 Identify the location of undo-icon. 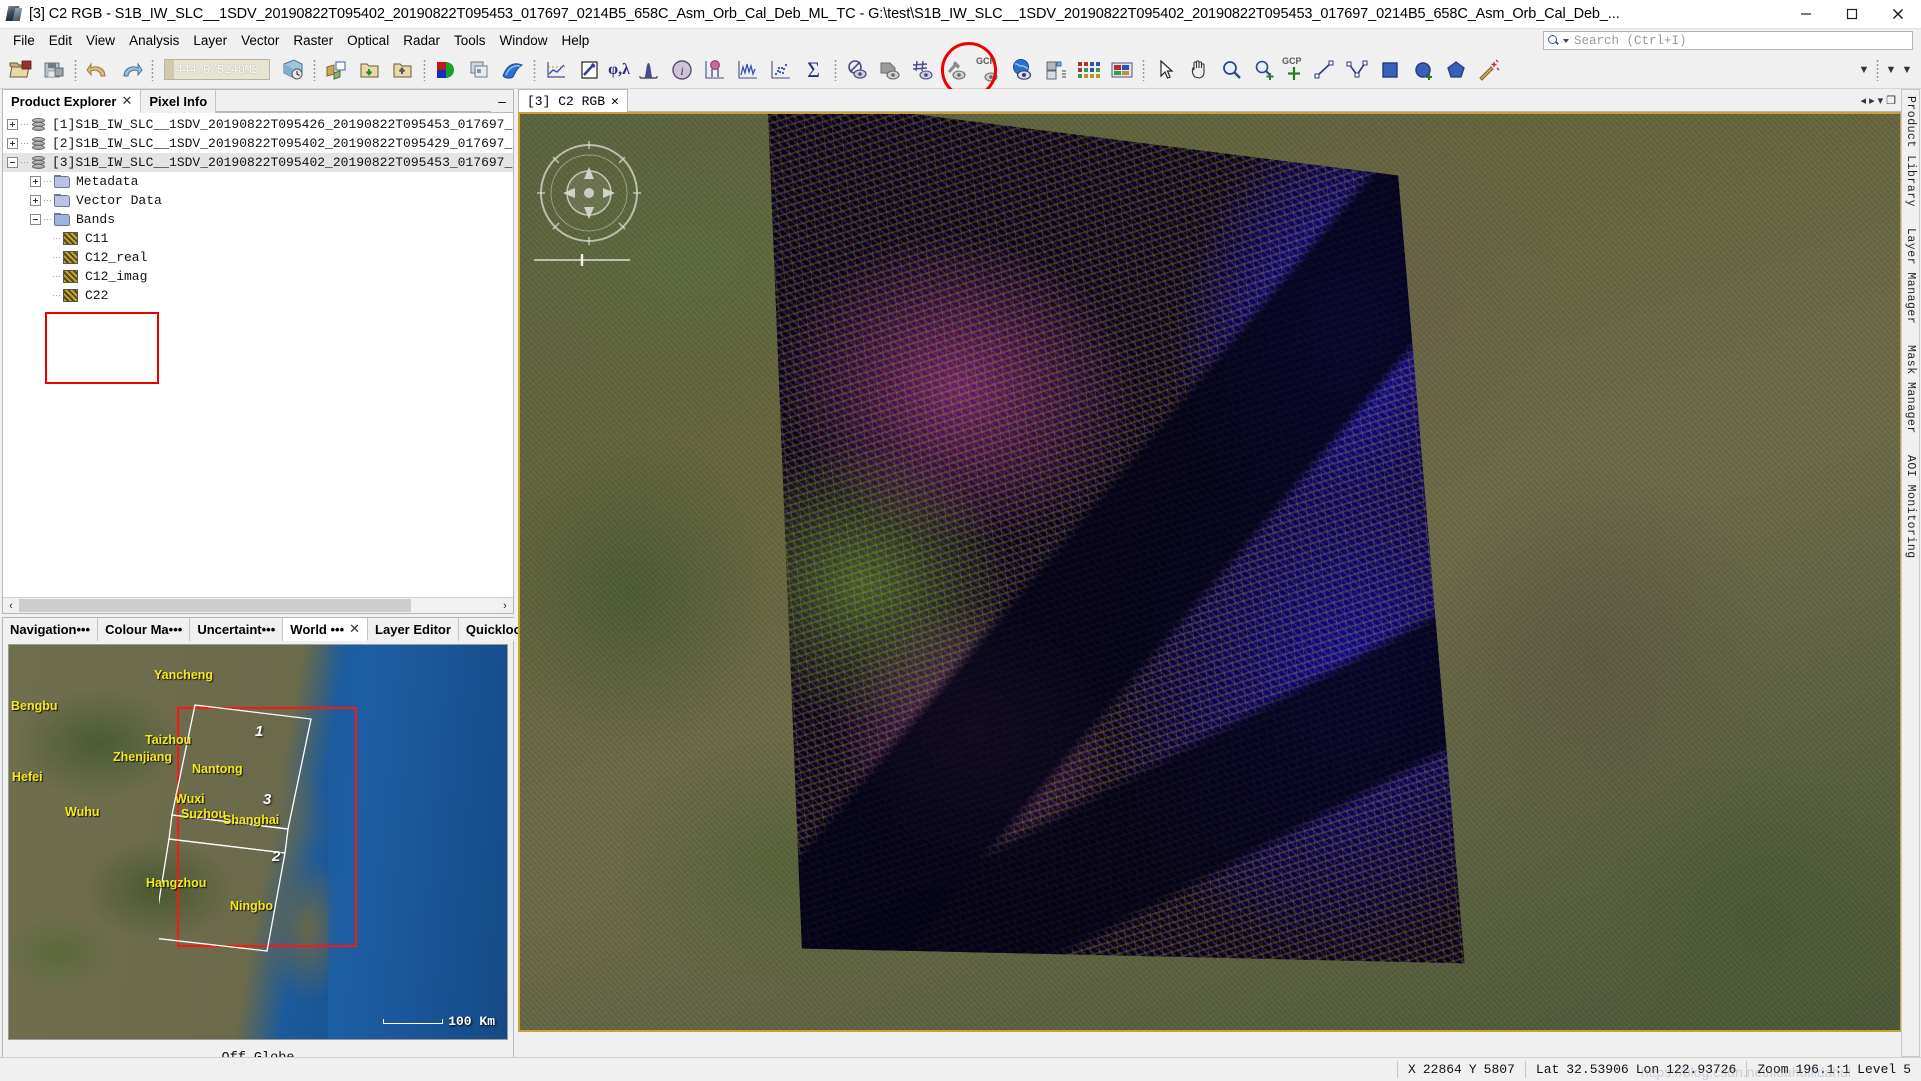
(97, 70).